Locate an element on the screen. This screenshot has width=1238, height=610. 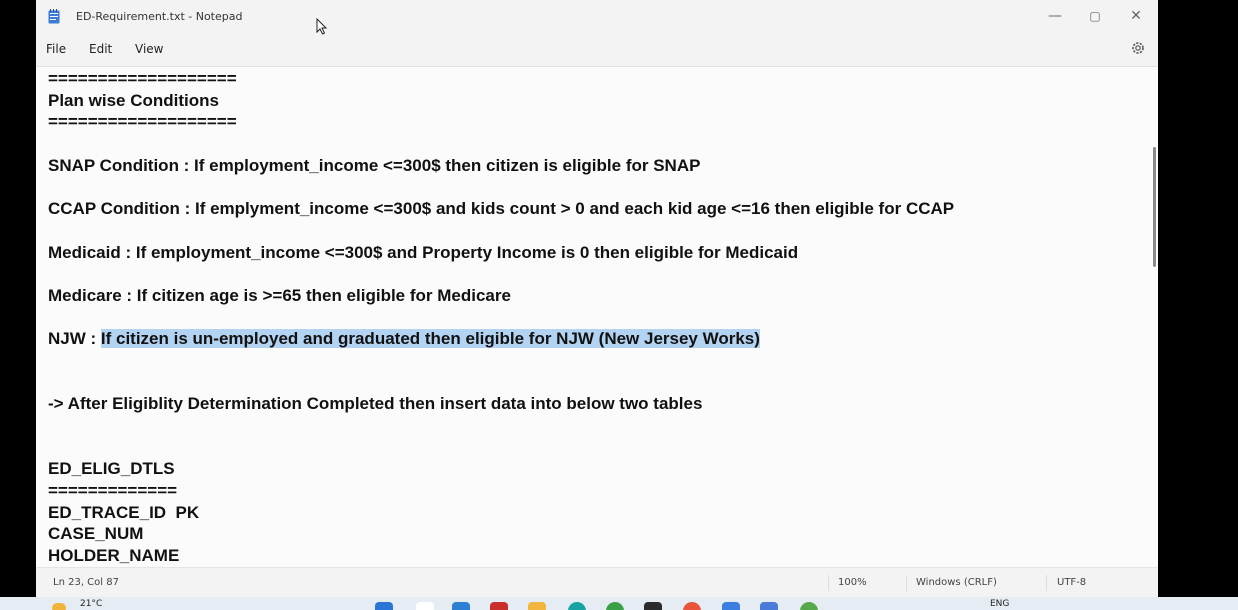
mouse-cursor-icon is located at coordinates (322, 26).